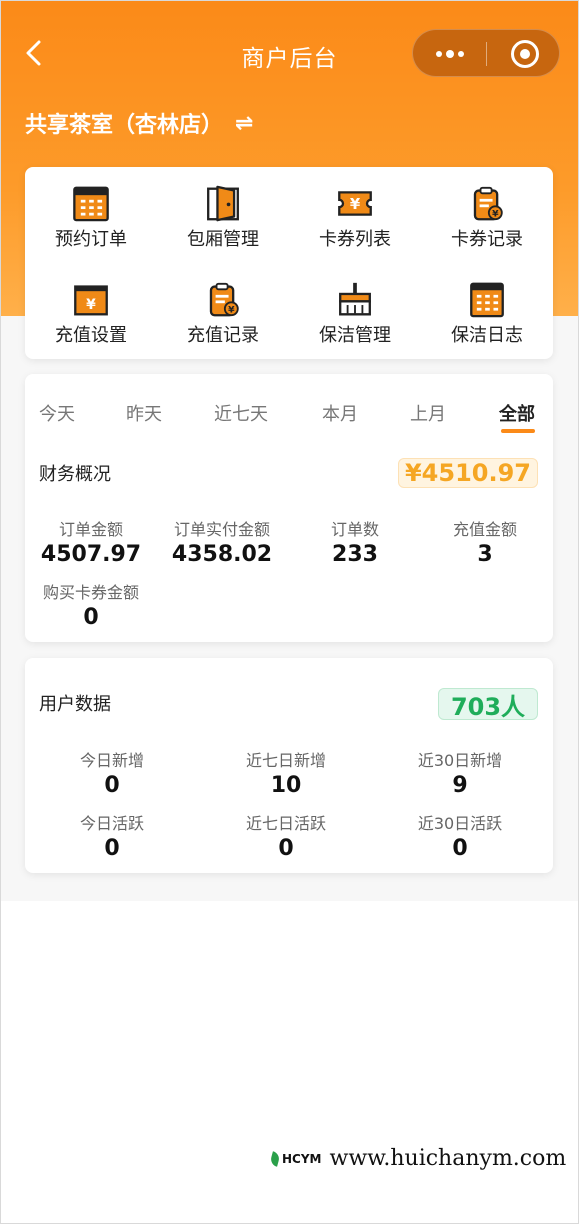 The image size is (579, 1224). Describe the element at coordinates (91, 554) in the screenshot. I see `stat-value: 4507.97` at that location.